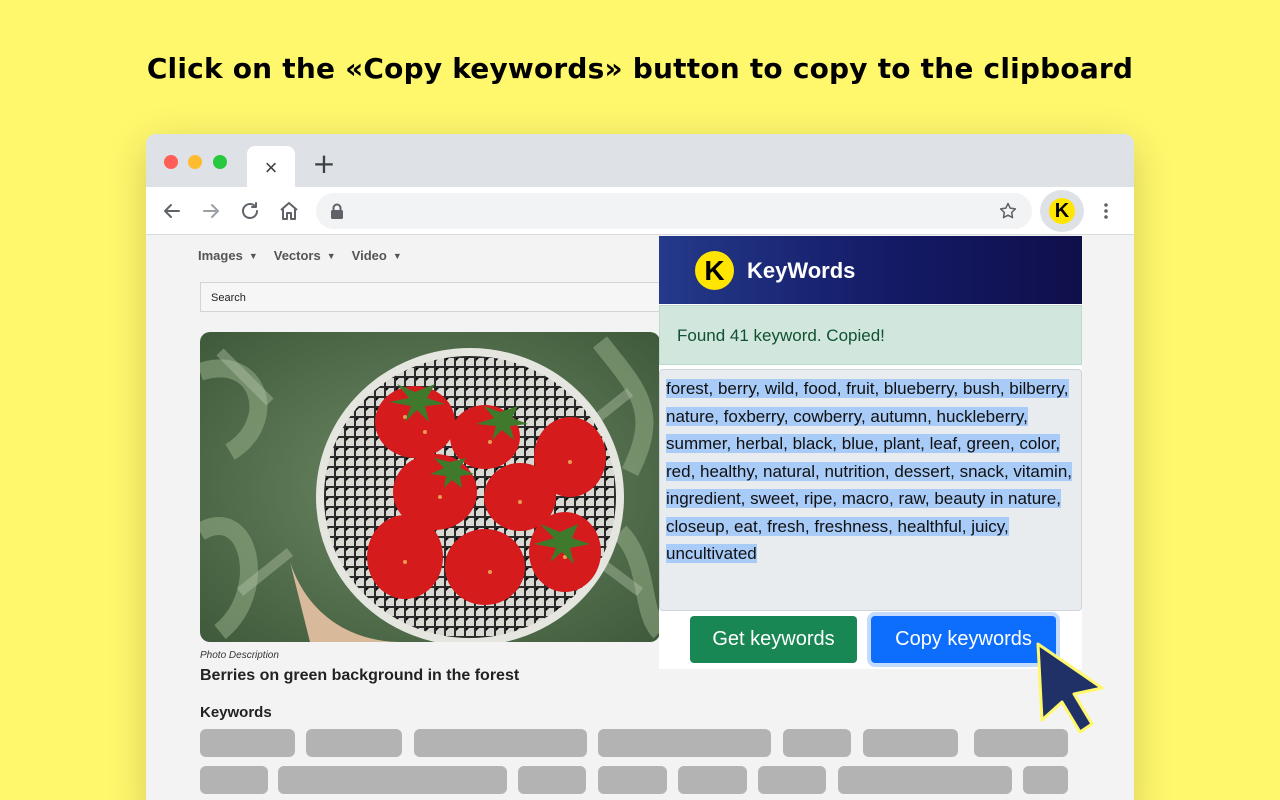 The height and width of the screenshot is (800, 1280). I want to click on copy-keywords-button: Copy keywords, so click(963, 639).